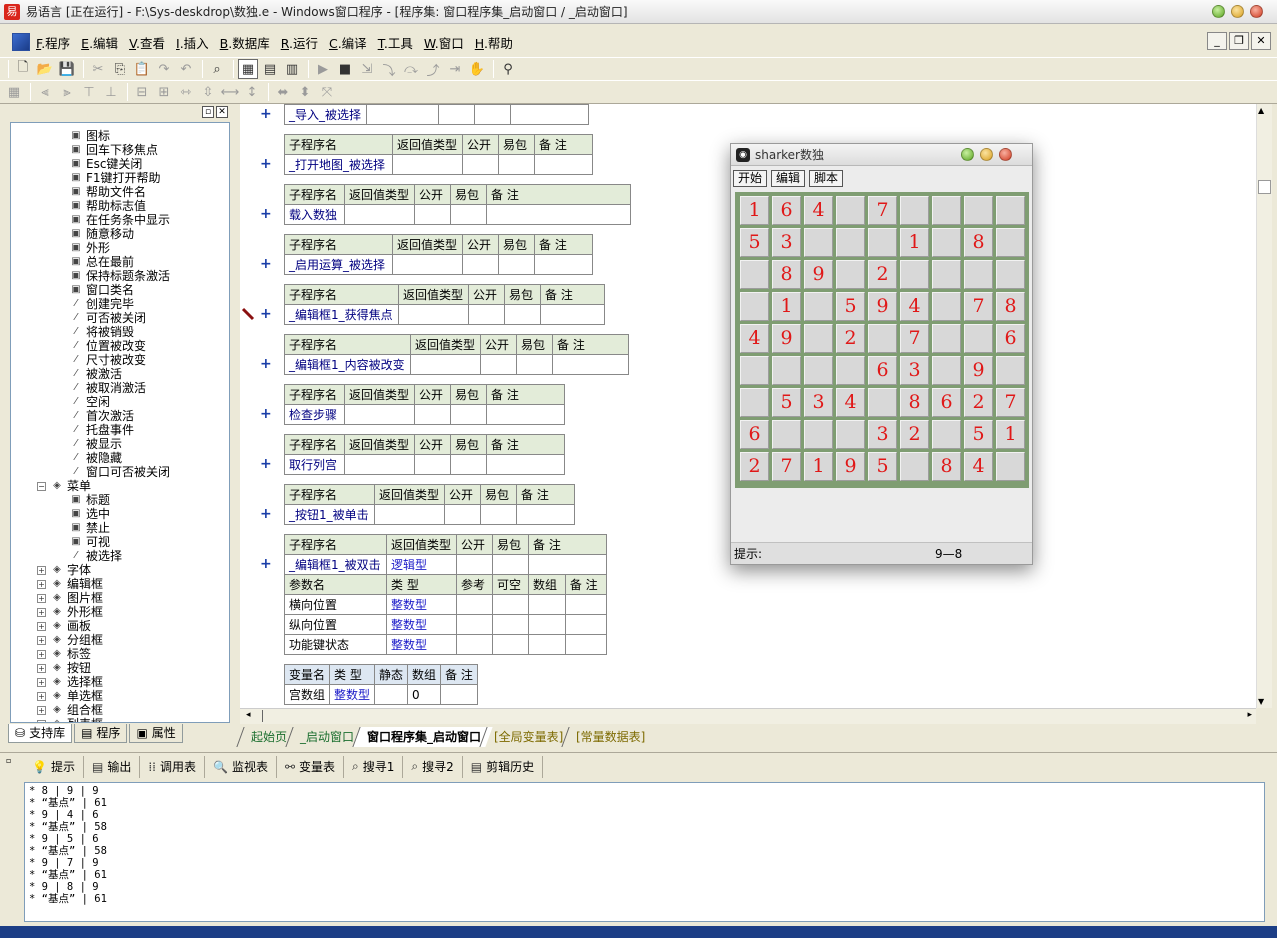  What do you see at coordinates (14, 92) in the screenshot?
I see `grid-icon: ▦` at bounding box center [14, 92].